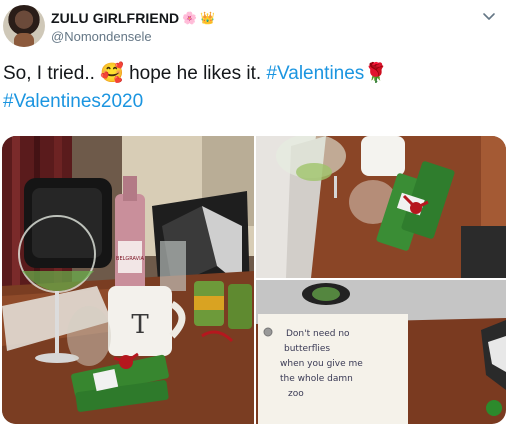 Image resolution: width=508 pixels, height=427 pixels. I want to click on smiling-face-emoji: 🥰, so click(112, 73).